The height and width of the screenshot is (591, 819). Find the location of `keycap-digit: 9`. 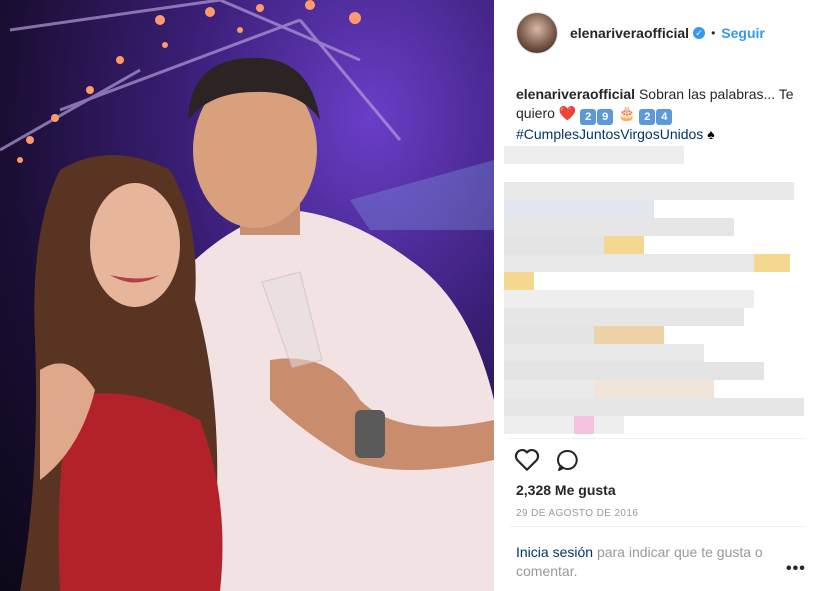

keycap-digit: 9 is located at coordinates (605, 117).